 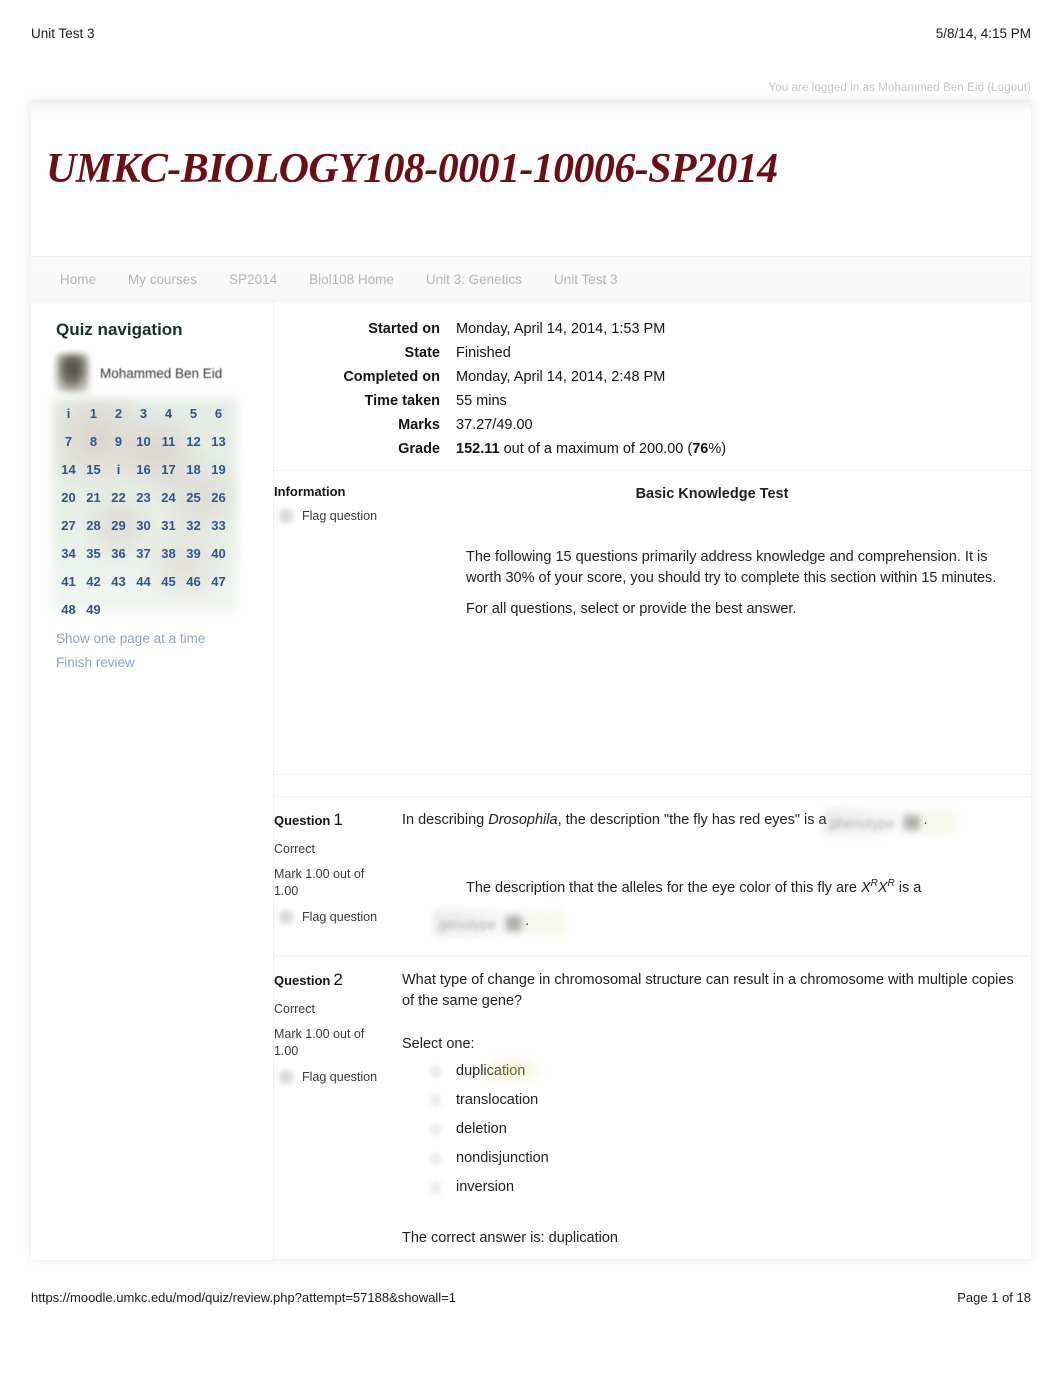 I want to click on summary-key: Marks, so click(x=419, y=425).